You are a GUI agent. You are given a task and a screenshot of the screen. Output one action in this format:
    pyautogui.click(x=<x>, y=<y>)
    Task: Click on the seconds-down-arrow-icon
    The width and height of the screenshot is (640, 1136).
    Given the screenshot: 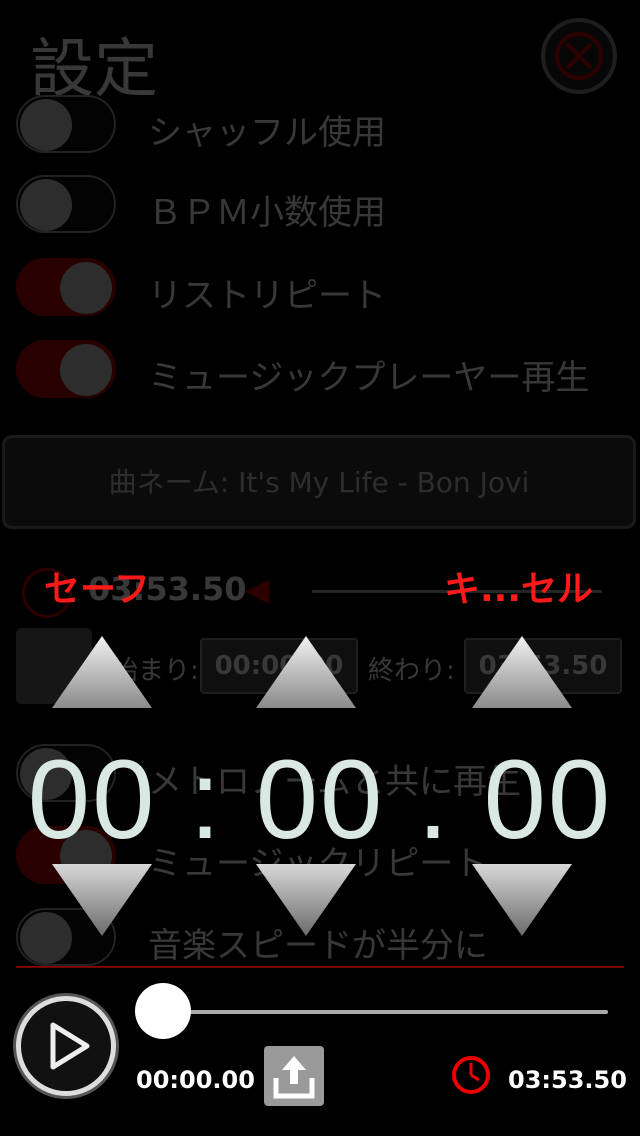 What is the action you would take?
    pyautogui.click(x=306, y=900)
    